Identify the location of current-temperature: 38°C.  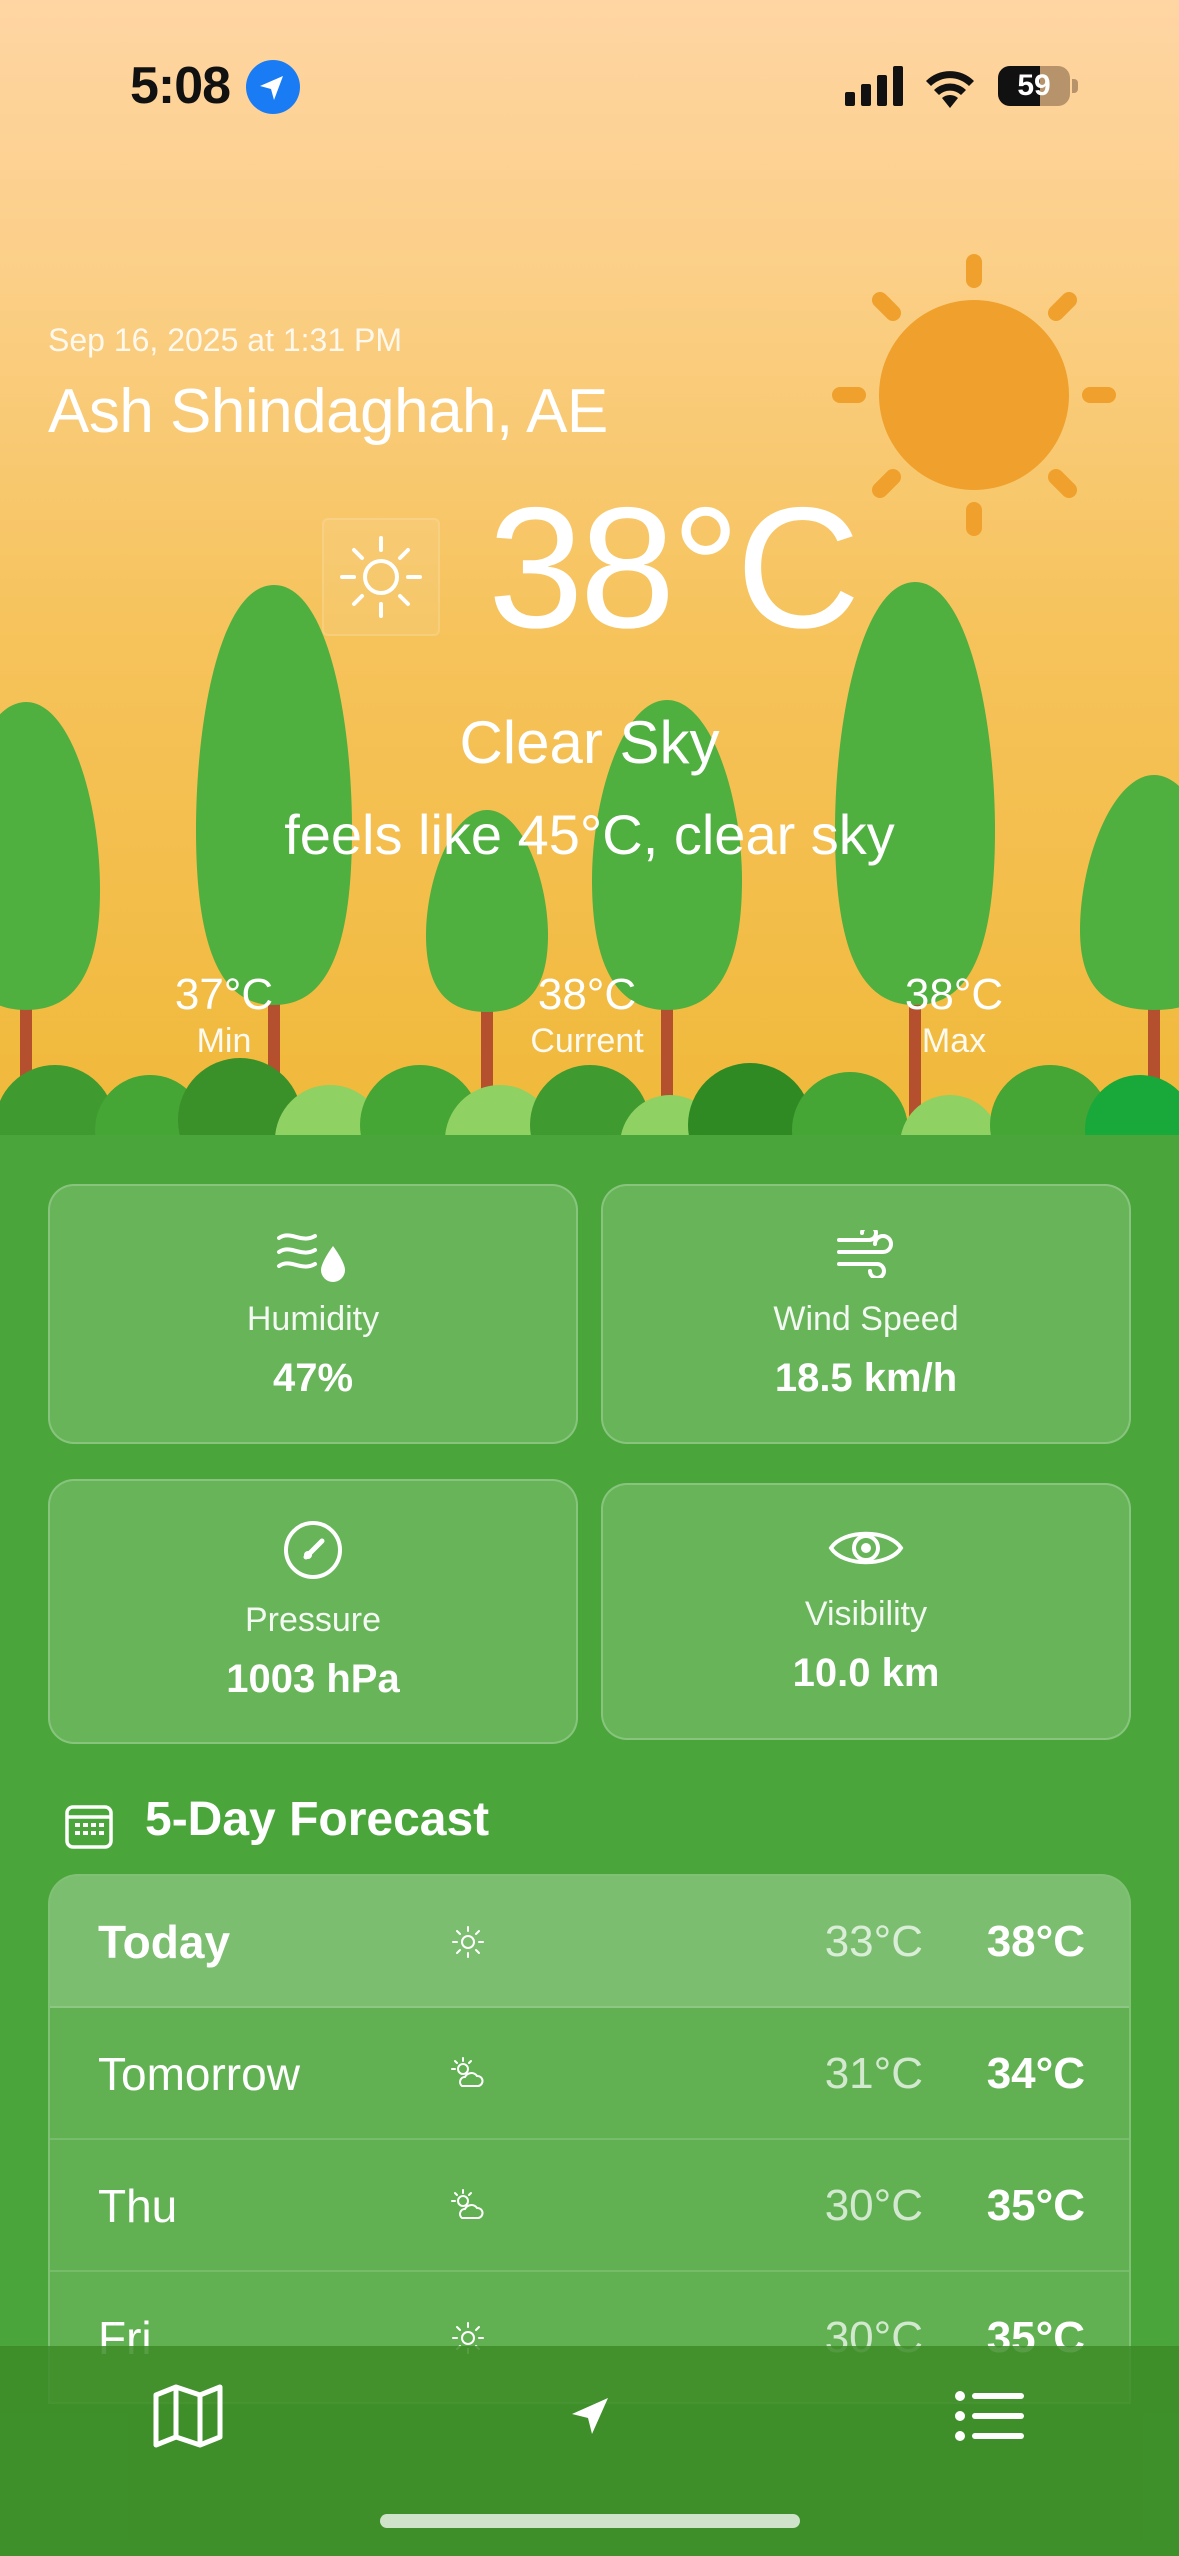
(674, 568).